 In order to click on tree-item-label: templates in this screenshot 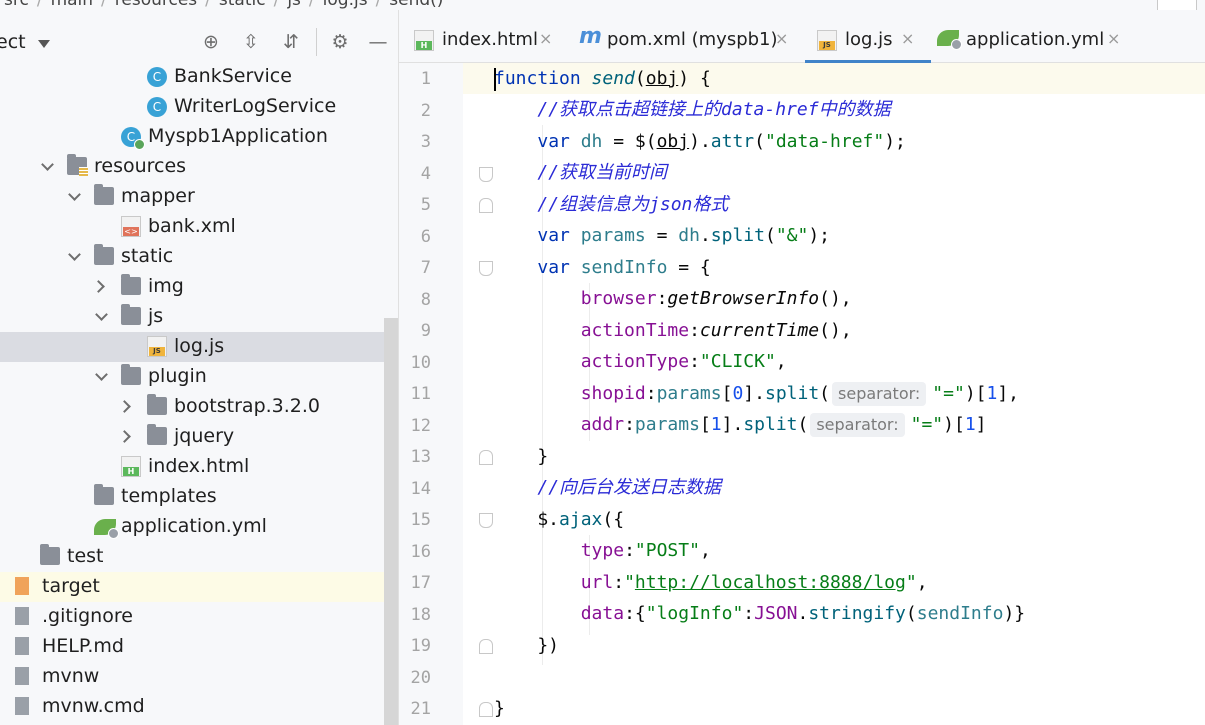, I will do `click(169, 496)`.